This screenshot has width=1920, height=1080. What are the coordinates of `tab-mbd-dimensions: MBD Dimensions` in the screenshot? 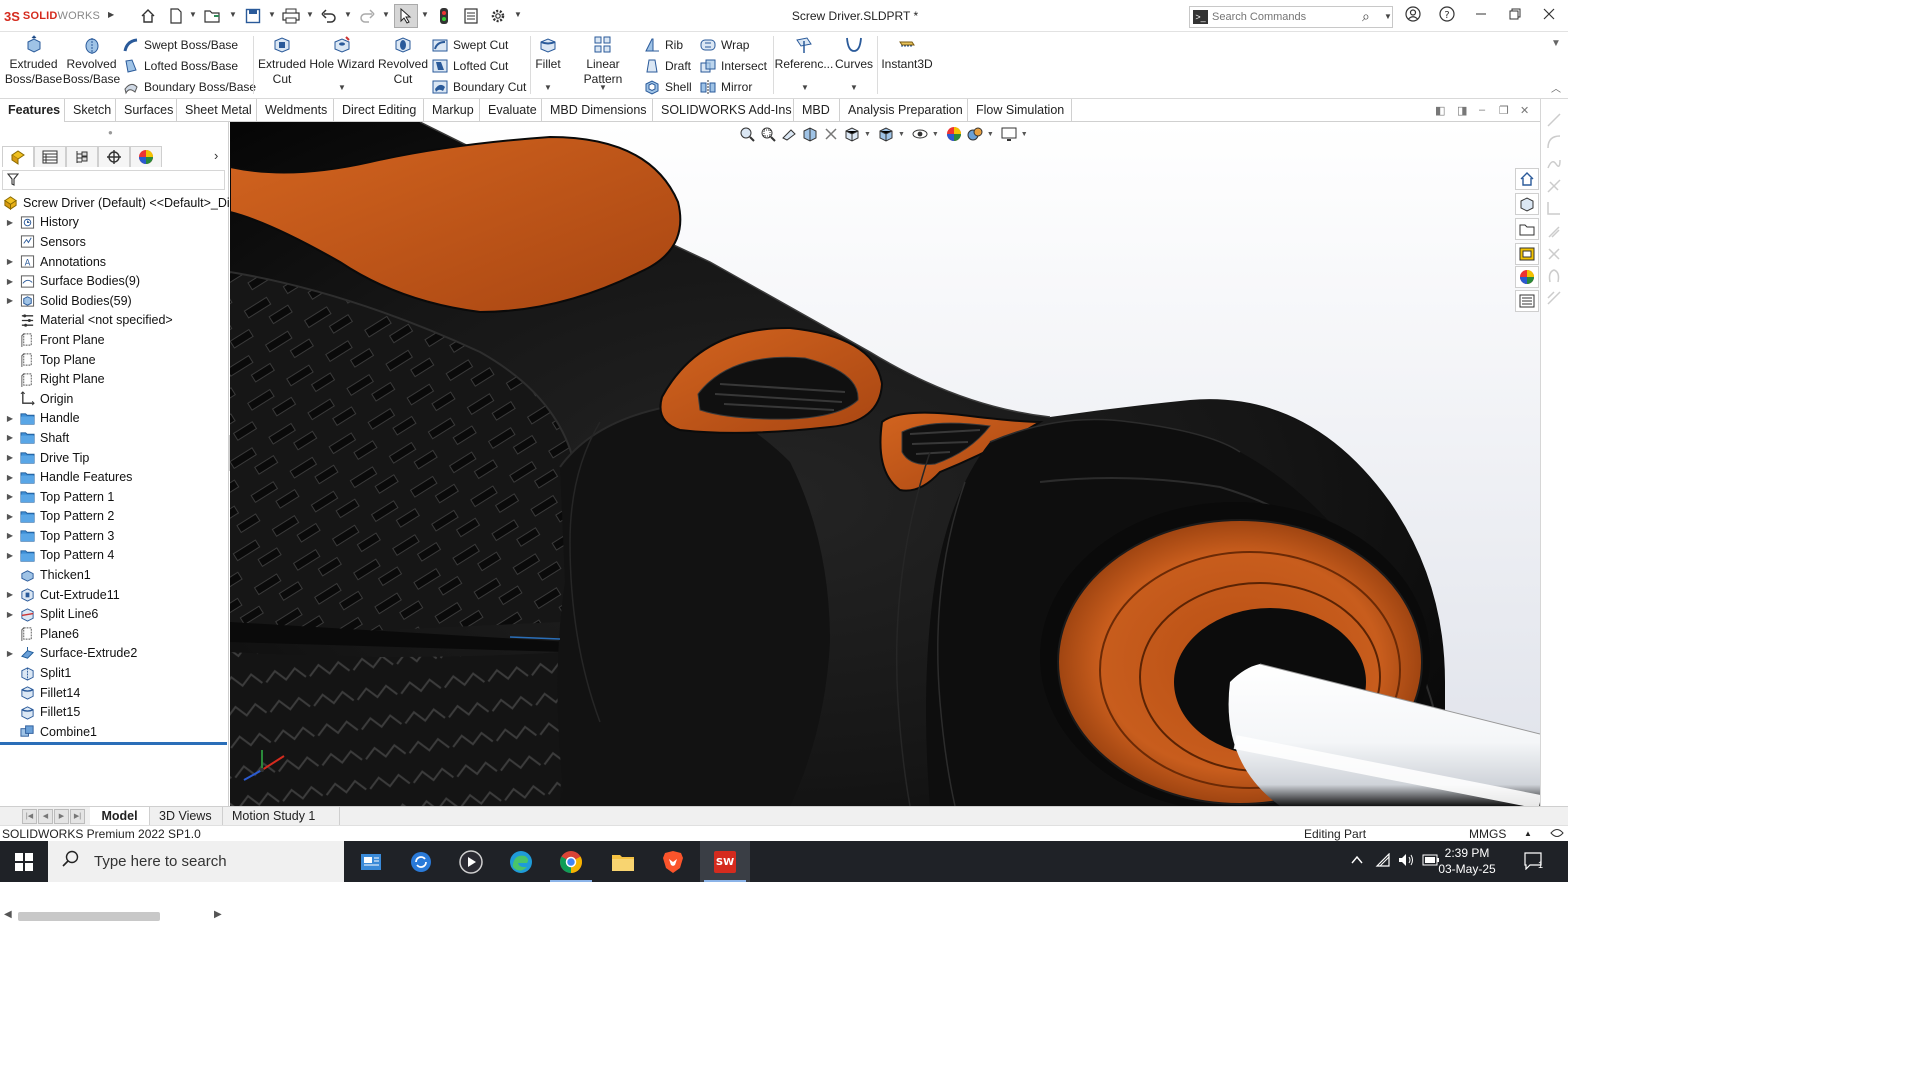 It's located at (597, 110).